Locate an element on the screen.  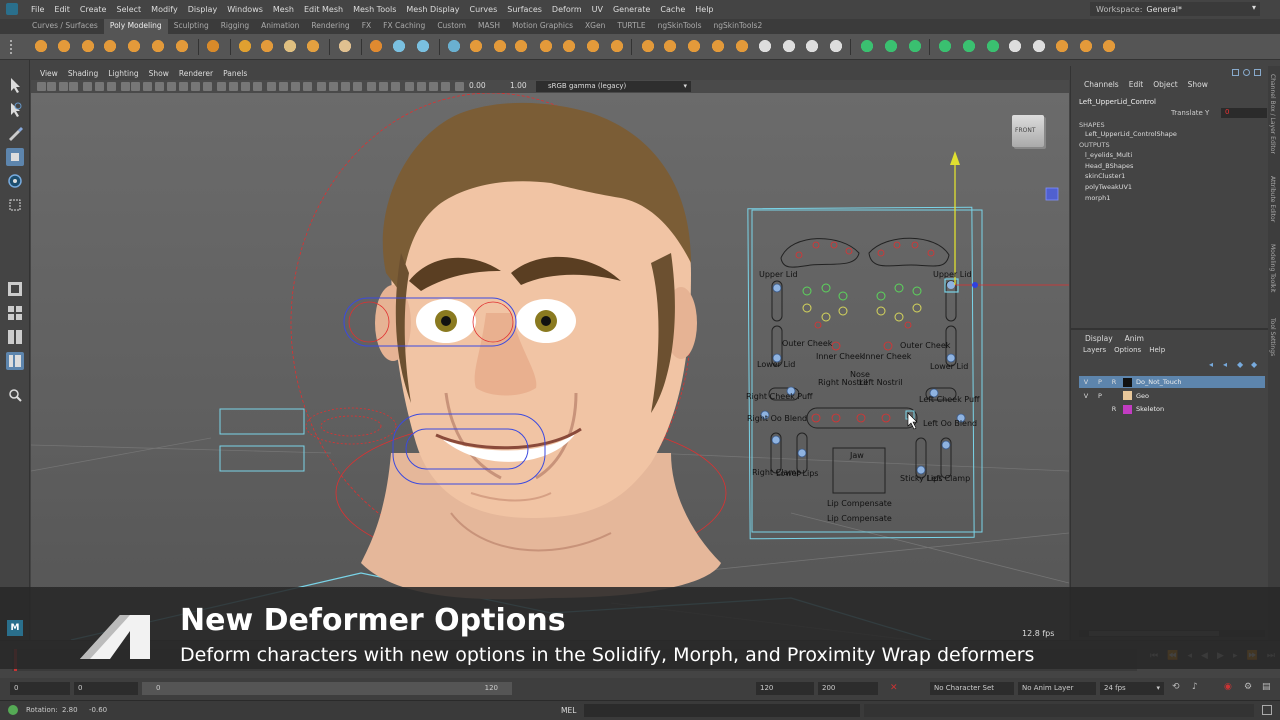
menu-help: Help is located at coordinates (704, 9).